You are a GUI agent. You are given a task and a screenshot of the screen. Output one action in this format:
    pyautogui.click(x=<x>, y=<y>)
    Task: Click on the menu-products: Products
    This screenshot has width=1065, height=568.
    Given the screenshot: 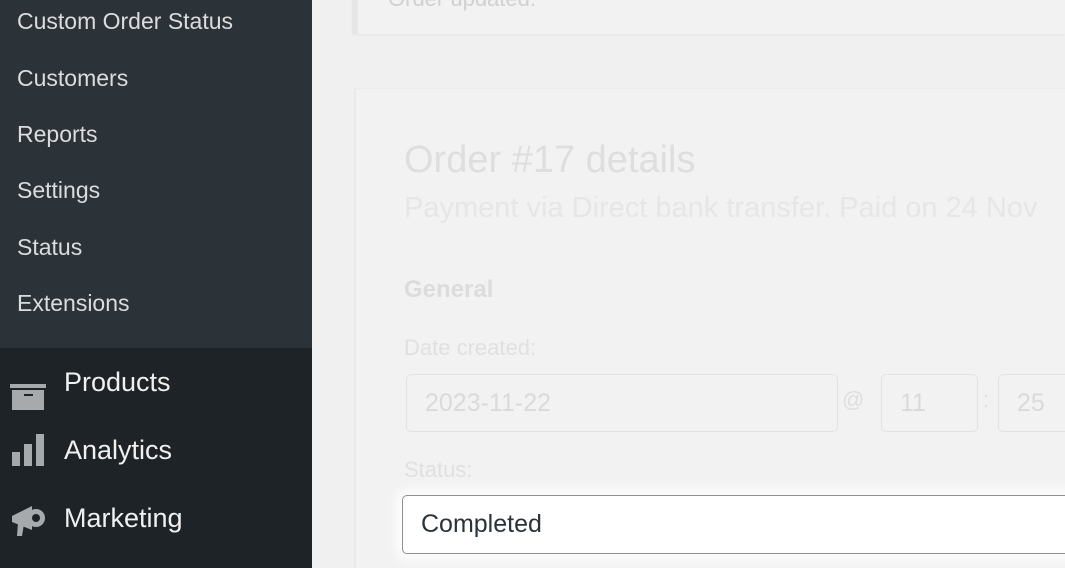 What is the action you would take?
    pyautogui.click(x=156, y=382)
    